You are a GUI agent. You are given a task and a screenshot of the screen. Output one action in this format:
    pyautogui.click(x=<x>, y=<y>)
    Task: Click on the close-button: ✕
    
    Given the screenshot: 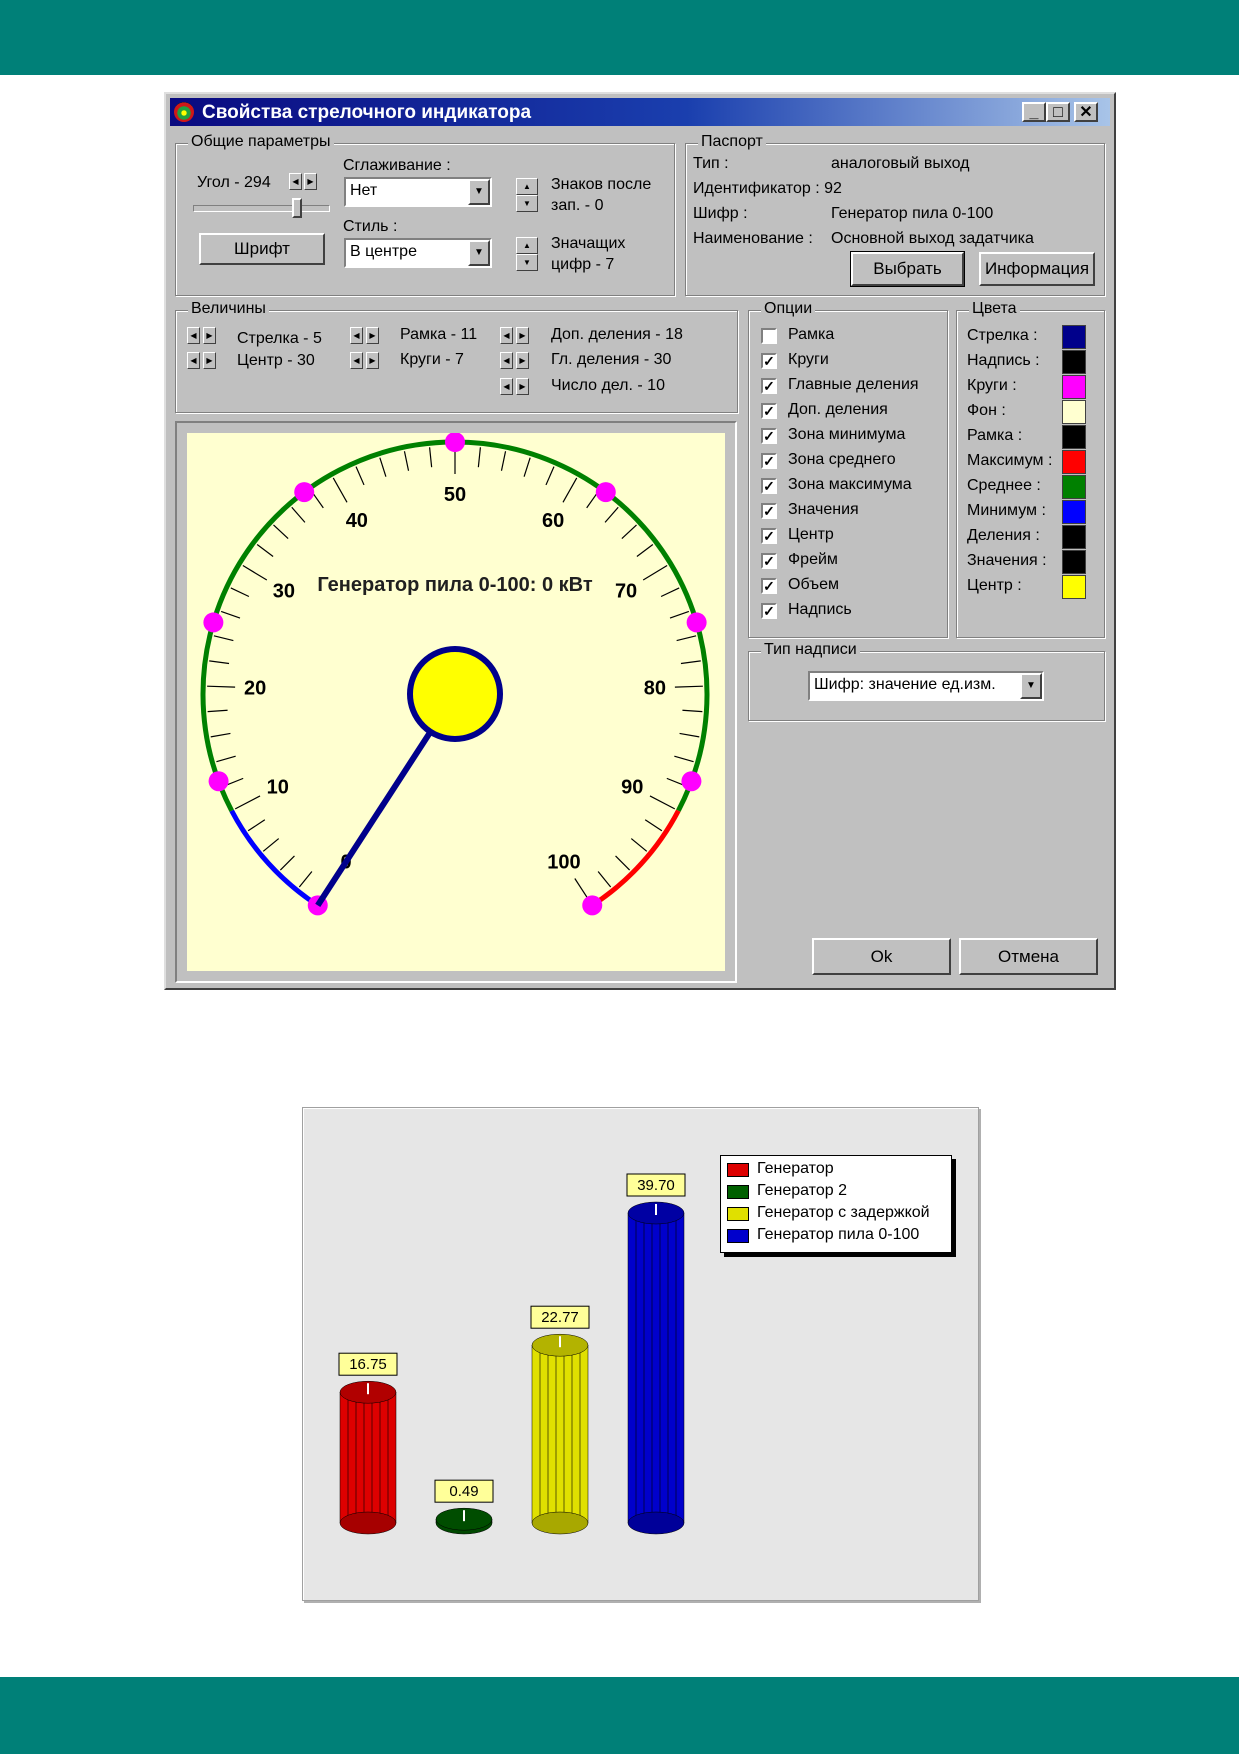 What is the action you would take?
    pyautogui.click(x=1086, y=112)
    